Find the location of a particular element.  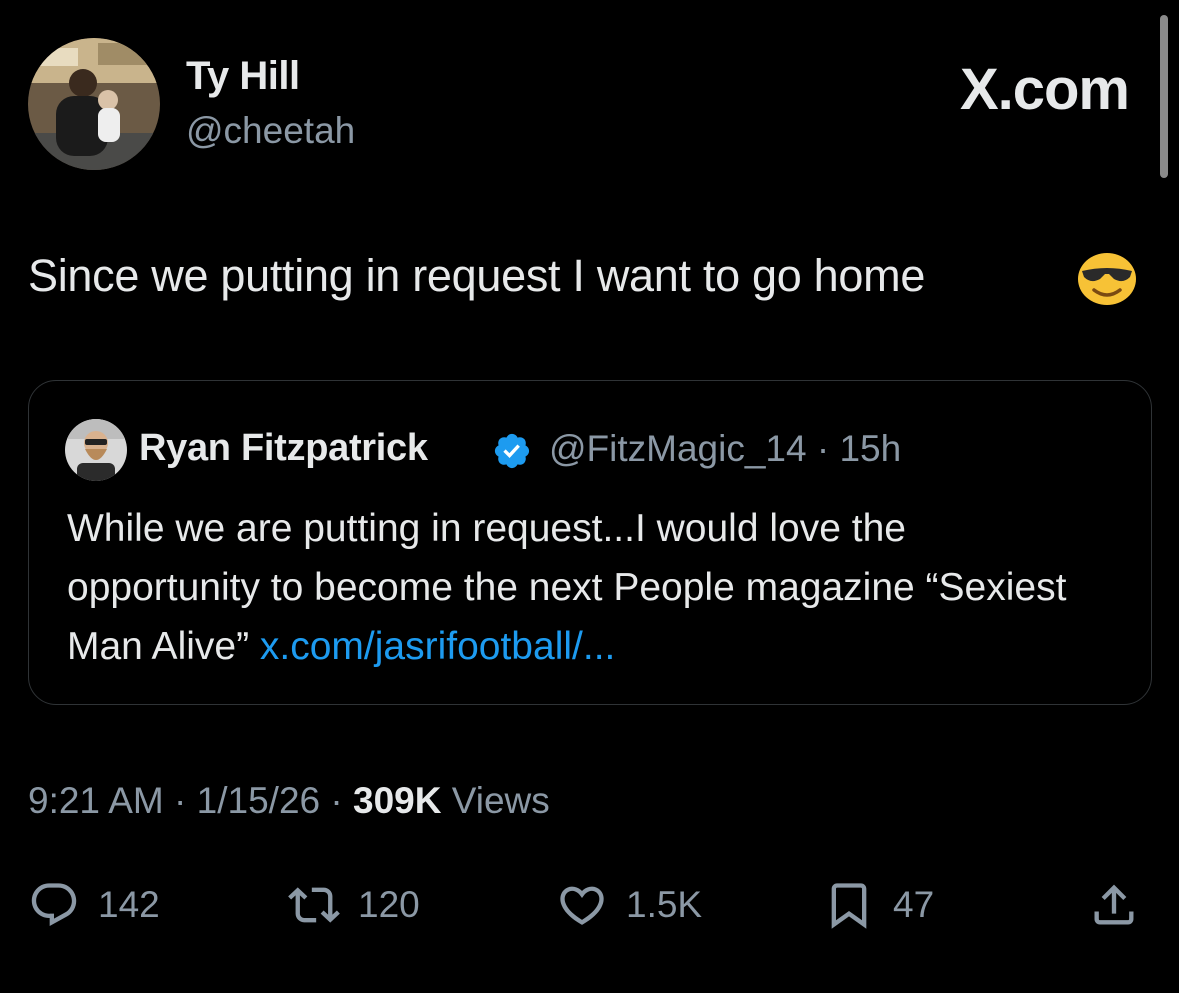

quoted-meta: @FitzMagic_14 · 15h is located at coordinates (725, 449).